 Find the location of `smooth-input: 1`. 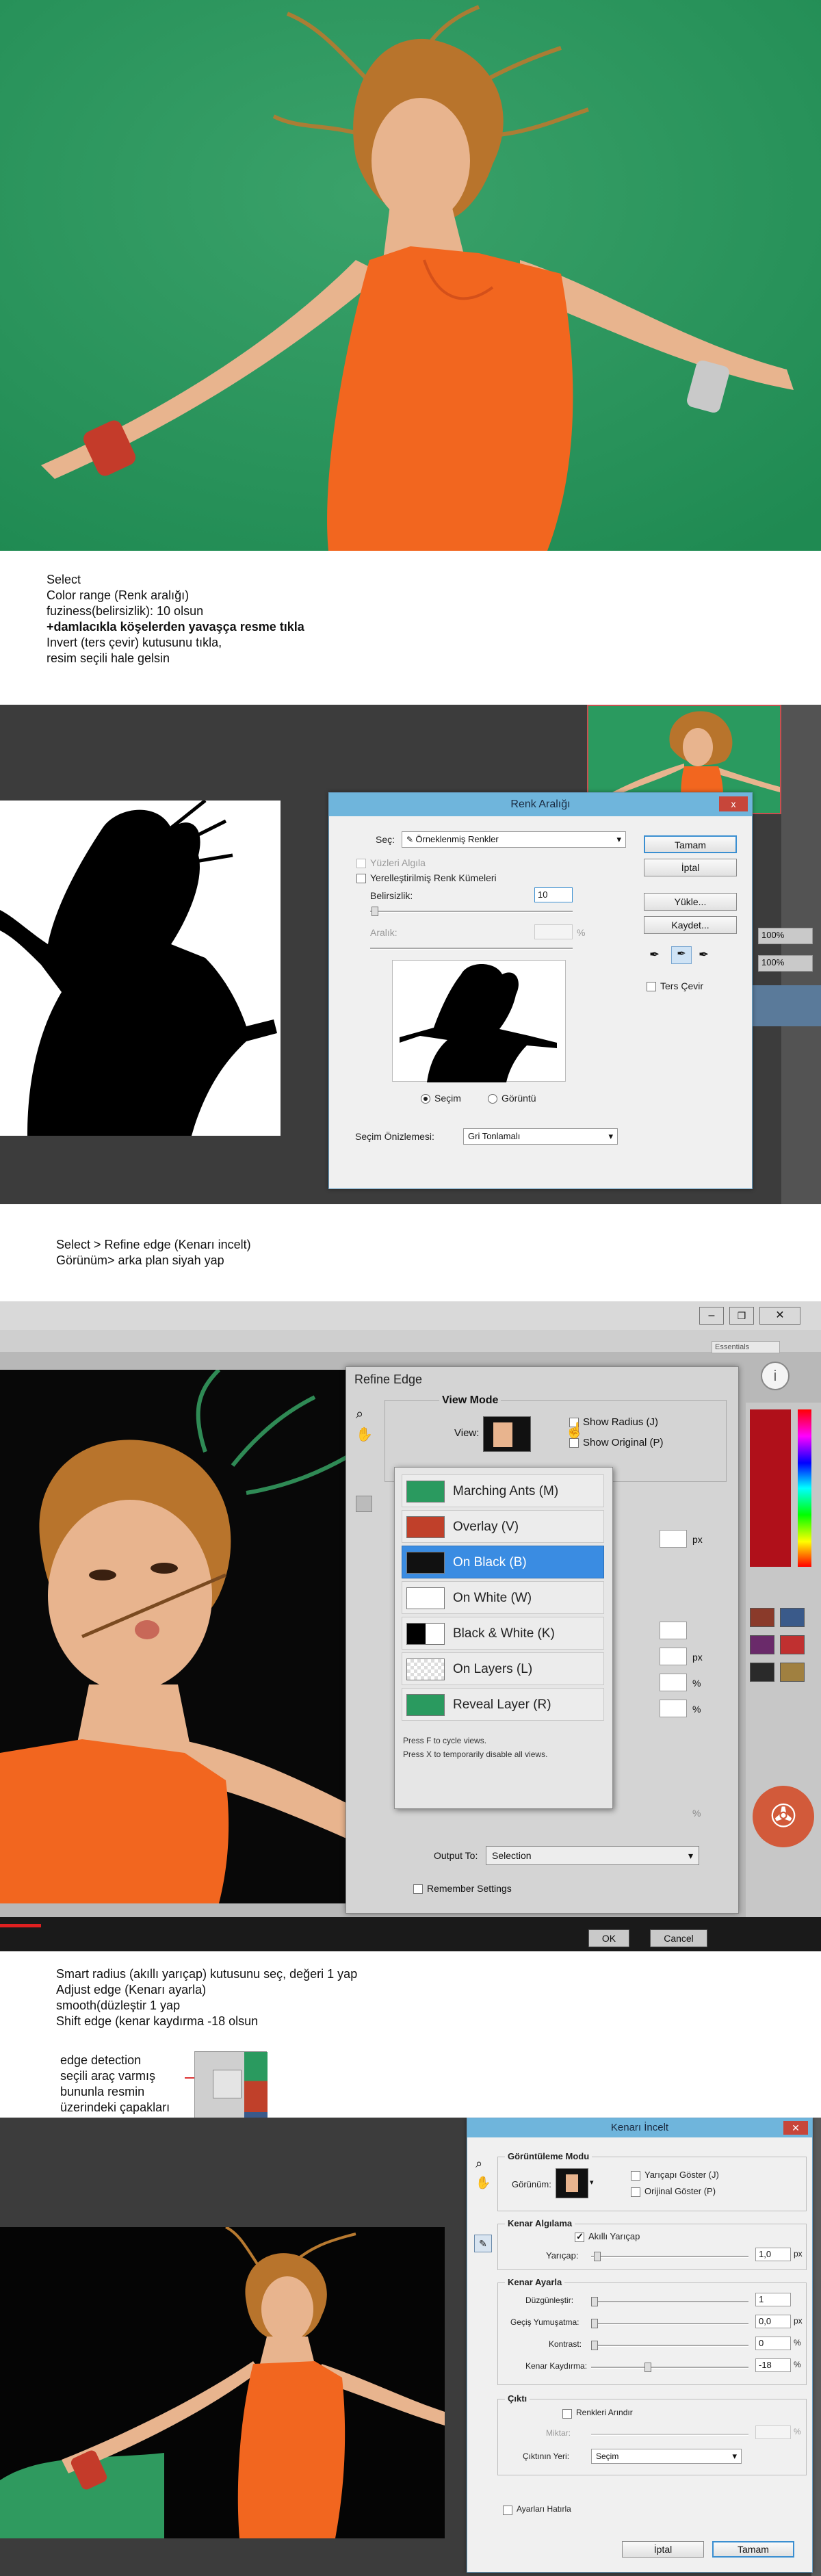

smooth-input: 1 is located at coordinates (773, 2299).